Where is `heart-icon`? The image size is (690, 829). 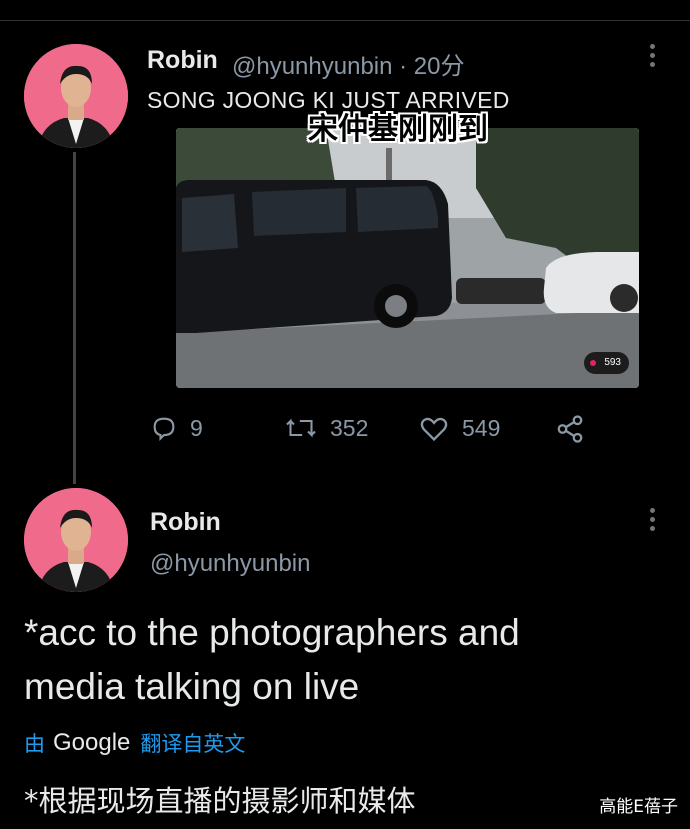 heart-icon is located at coordinates (434, 429).